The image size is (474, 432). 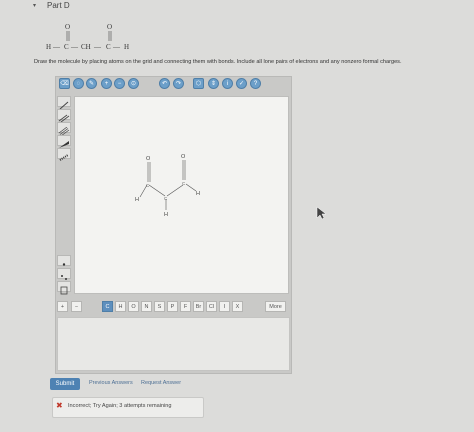 I want to click on formula-ch: CH, so click(x=86, y=47).